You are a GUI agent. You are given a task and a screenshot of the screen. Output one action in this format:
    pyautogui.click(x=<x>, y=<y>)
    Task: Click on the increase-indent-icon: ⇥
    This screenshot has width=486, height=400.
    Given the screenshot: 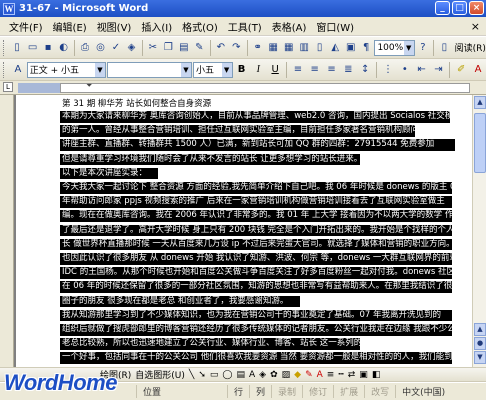 What is the action you would take?
    pyautogui.click(x=439, y=70)
    